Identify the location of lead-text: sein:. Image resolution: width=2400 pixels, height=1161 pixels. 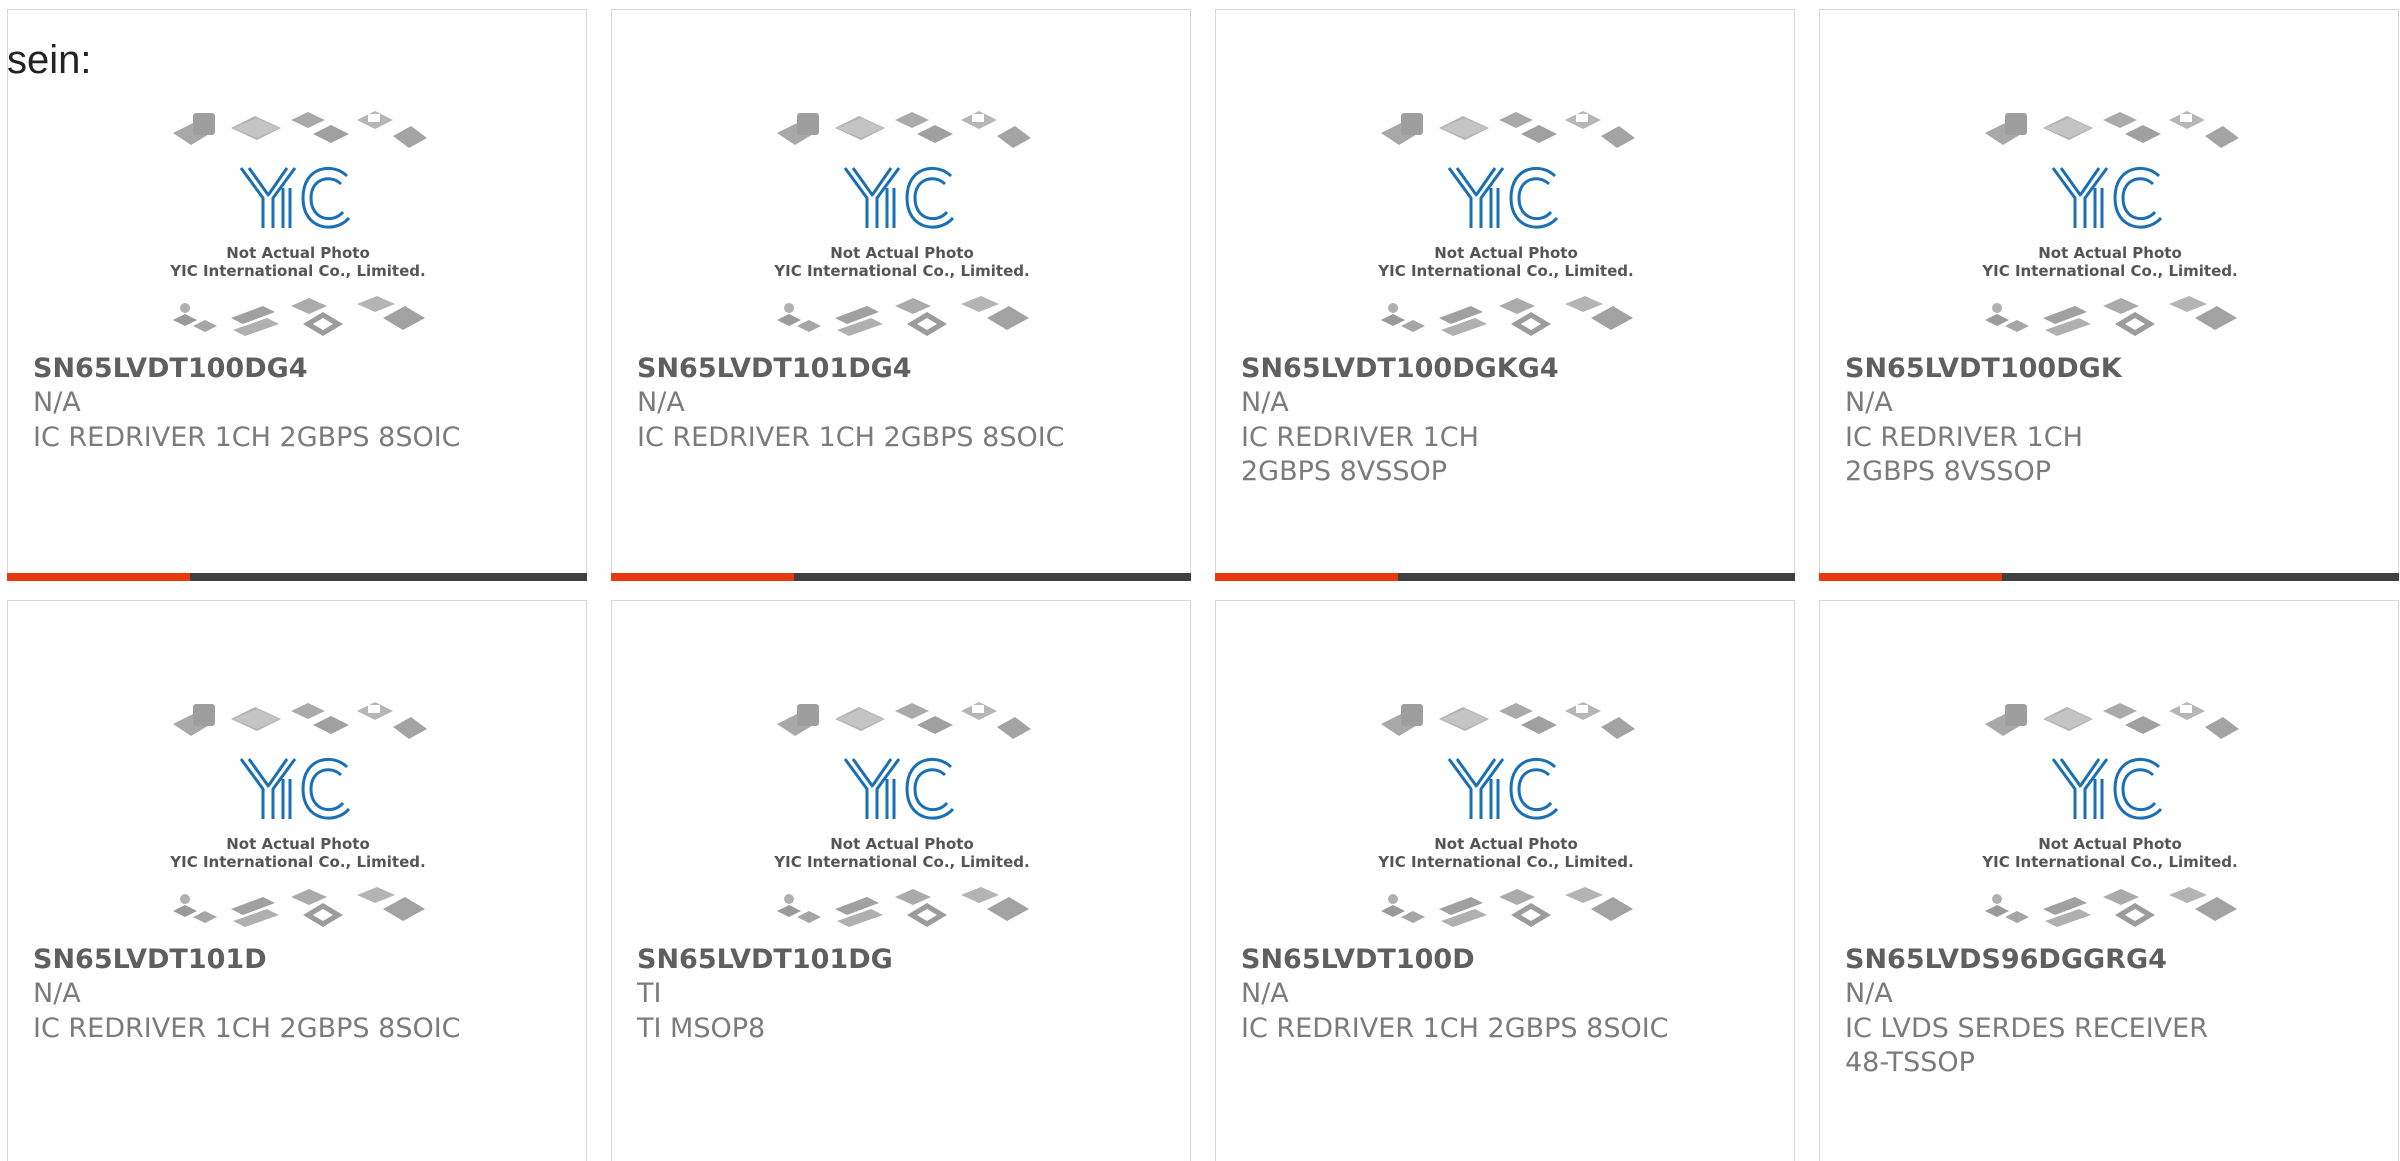
(49, 60).